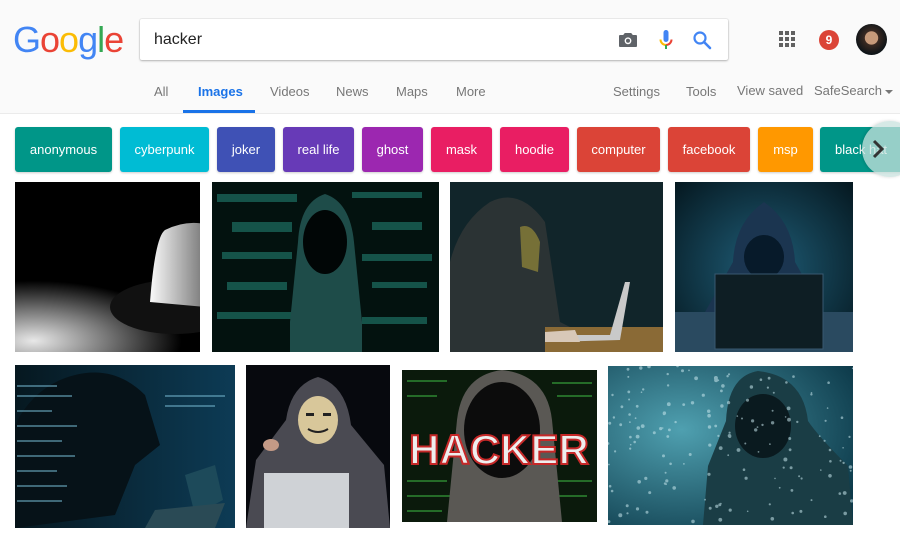 The height and width of the screenshot is (533, 900). I want to click on tools-link: Tools, so click(701, 91).